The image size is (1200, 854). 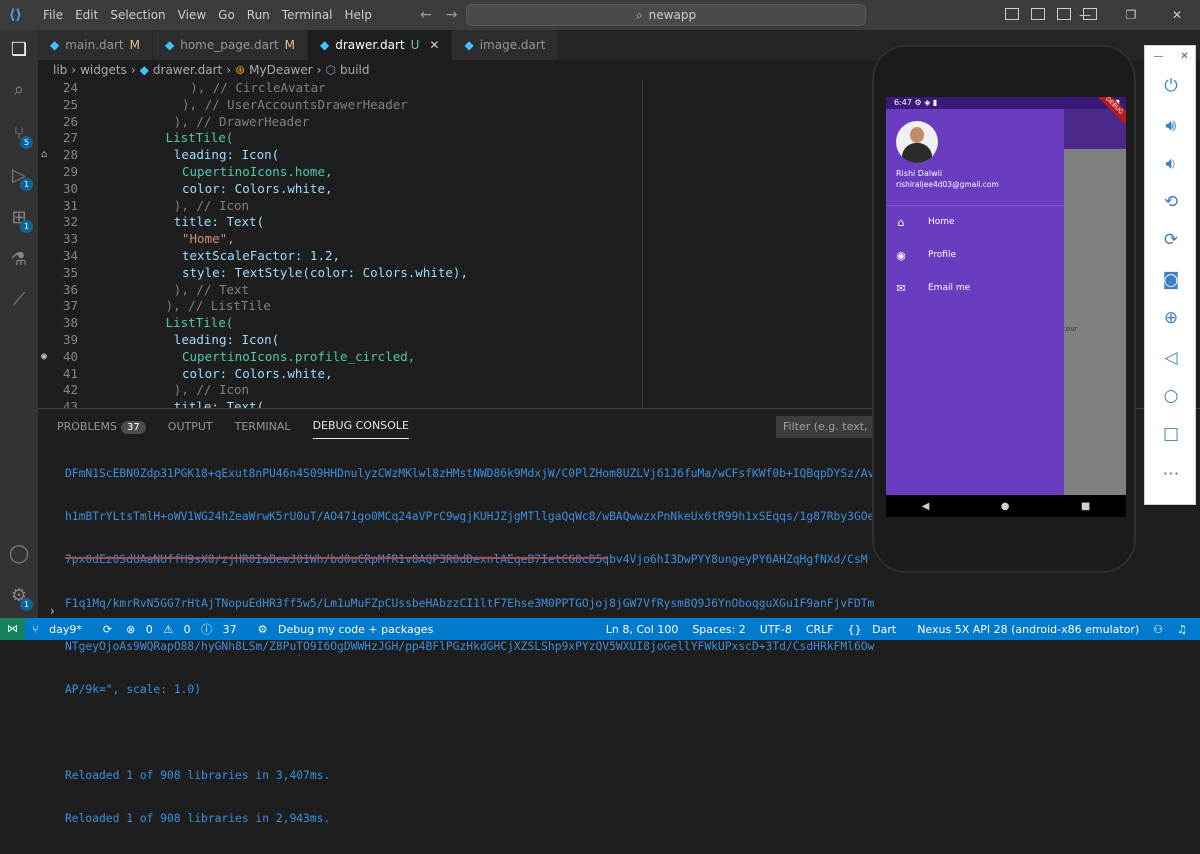 I want to click on console-prompt-icon: ›, so click(x=52, y=611).